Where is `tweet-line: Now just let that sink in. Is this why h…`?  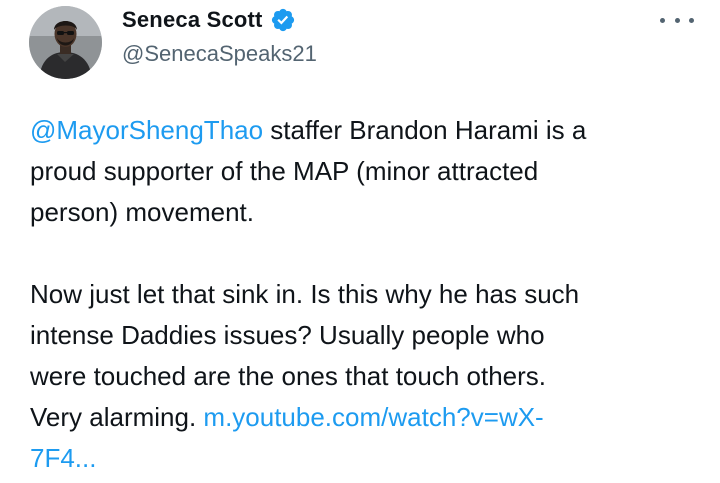 tweet-line: Now just let that sink in. Is this why h… is located at coordinates (305, 294).